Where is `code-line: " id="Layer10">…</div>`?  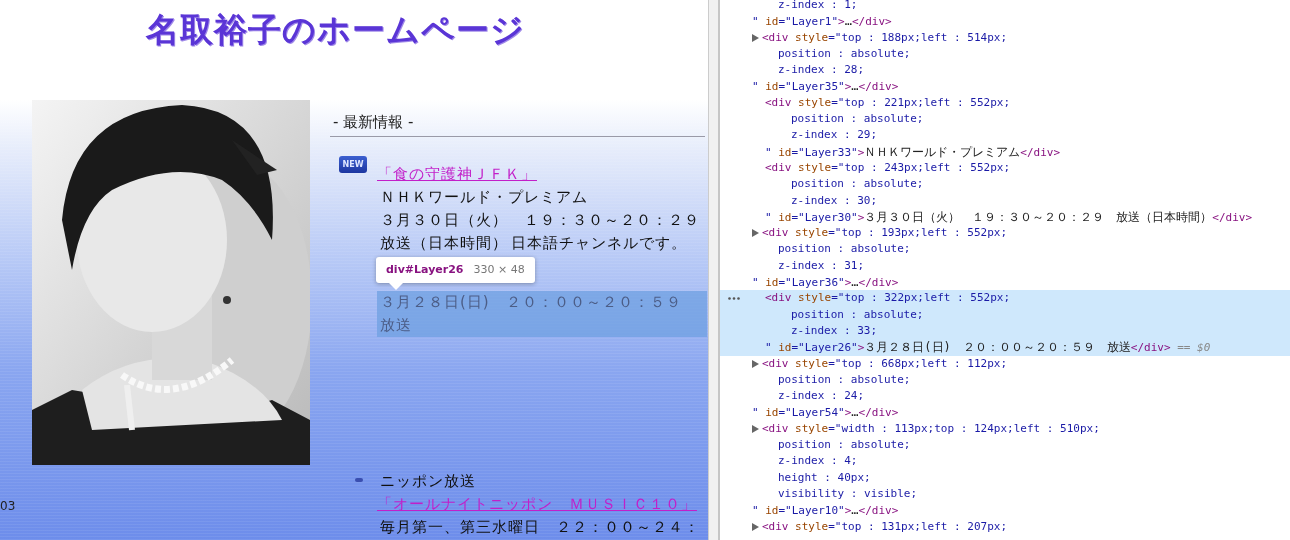
code-line: " id="Layer10">…</div> is located at coordinates (825, 510).